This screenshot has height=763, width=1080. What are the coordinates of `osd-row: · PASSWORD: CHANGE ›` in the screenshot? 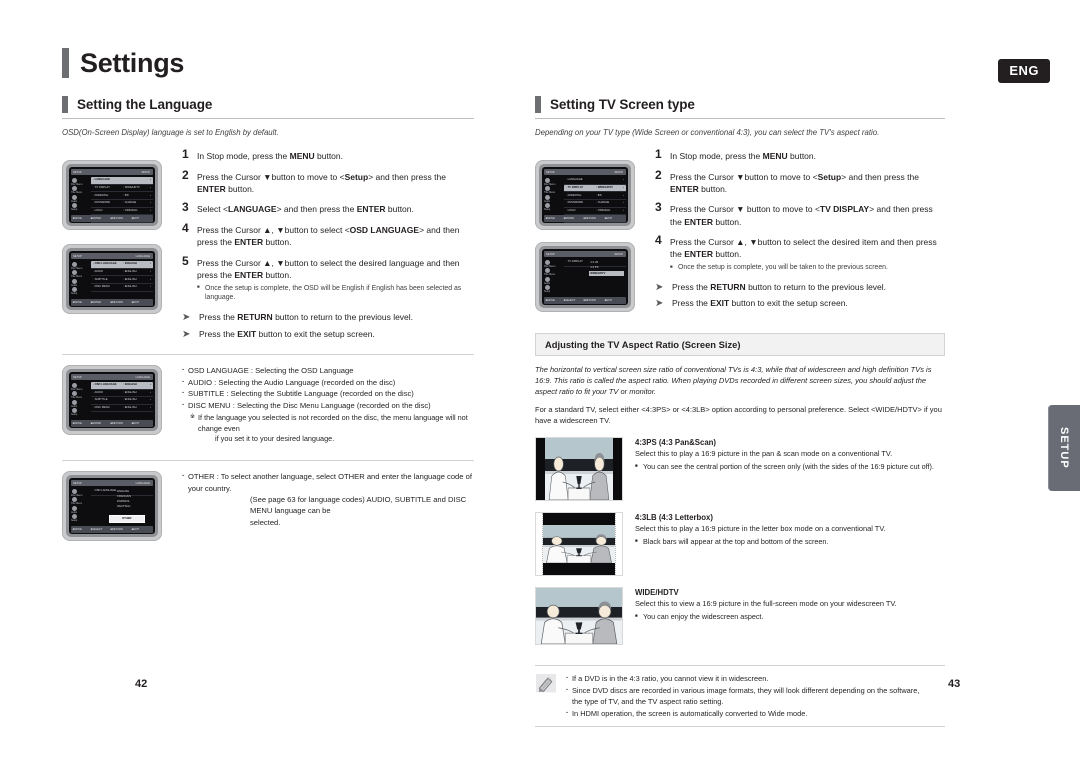 It's located at (595, 204).